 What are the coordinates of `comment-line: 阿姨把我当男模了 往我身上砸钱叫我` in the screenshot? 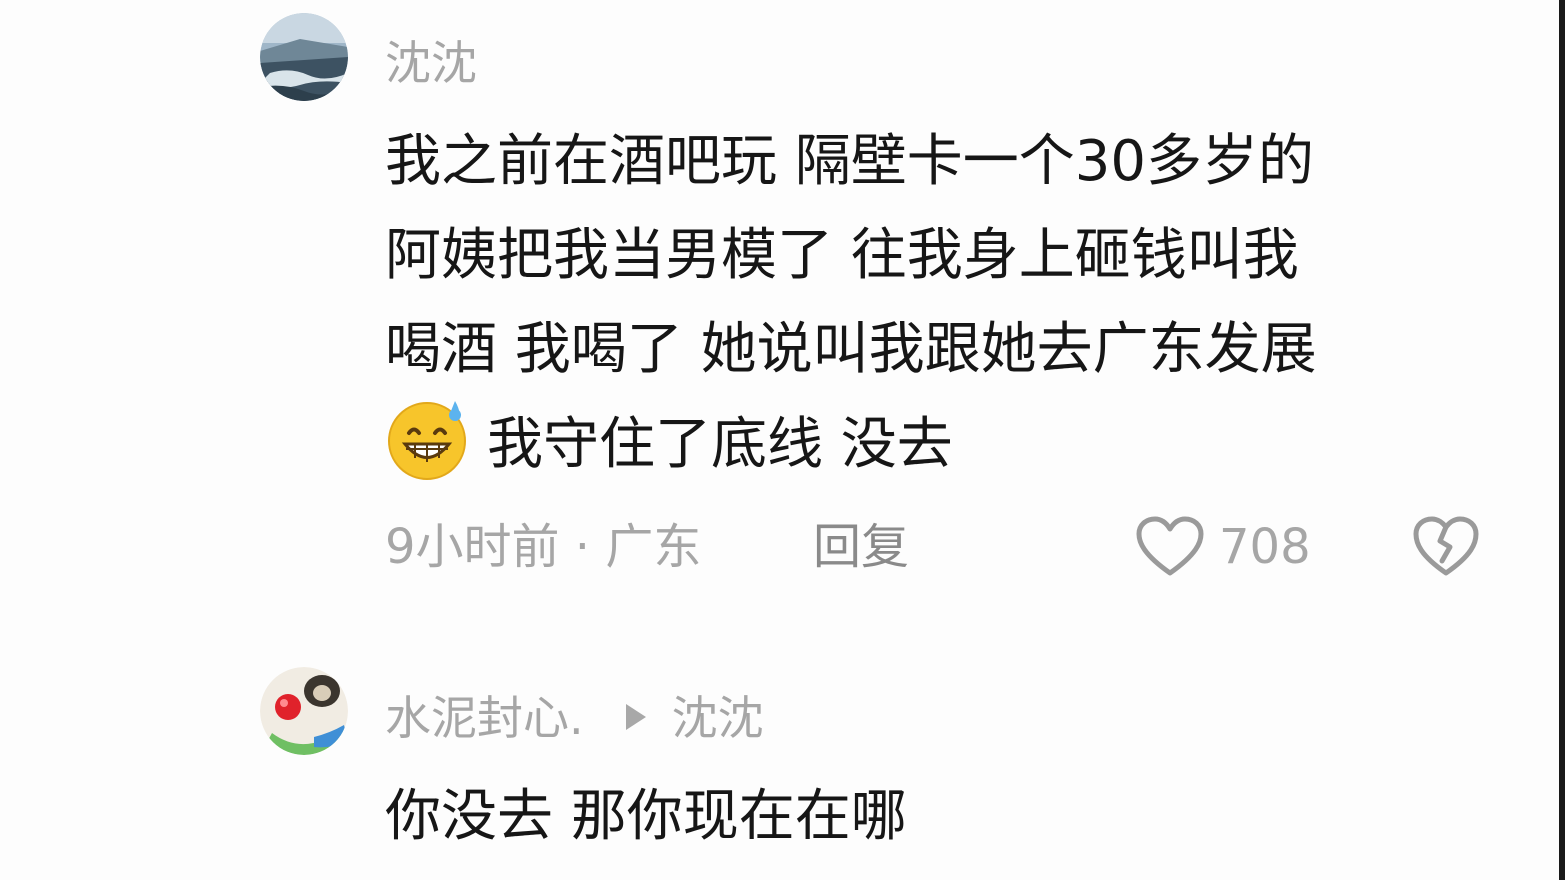 It's located at (842, 255).